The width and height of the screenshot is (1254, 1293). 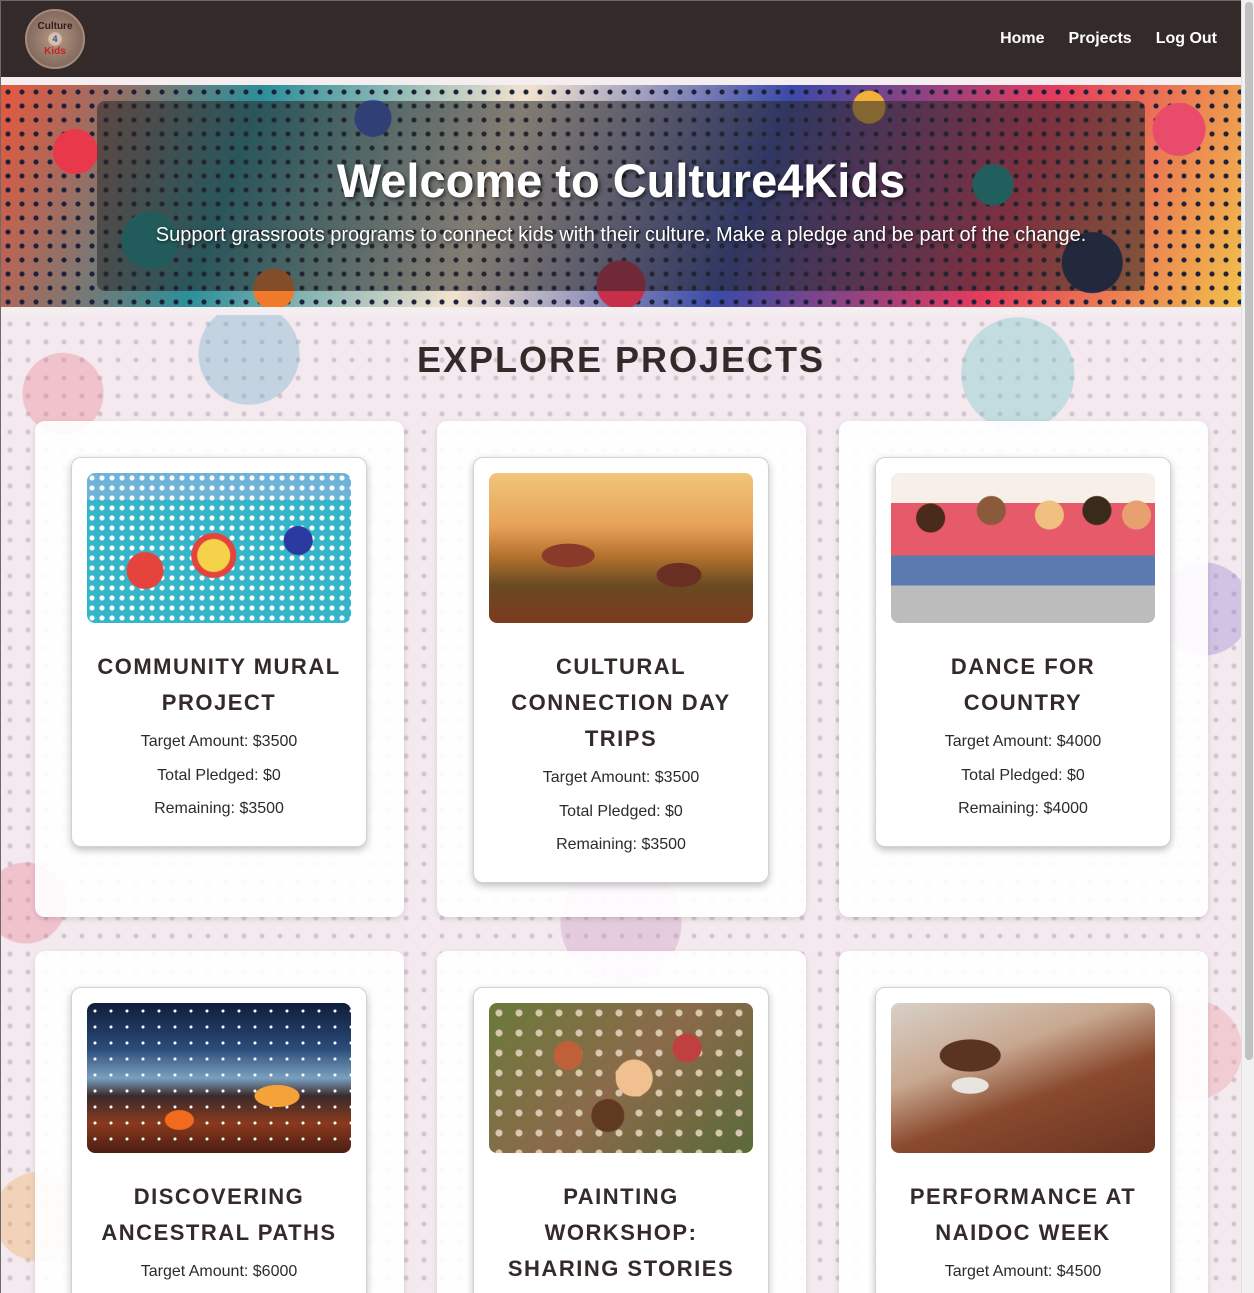 I want to click on project-title: PERFORMANCE AT NAIDOC WEEK, so click(x=1023, y=1215).